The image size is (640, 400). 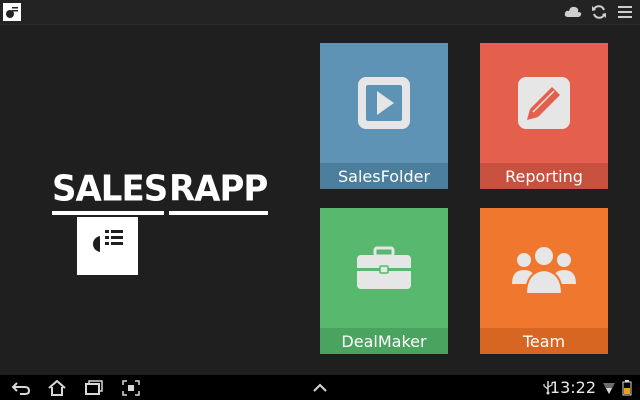 I want to click on tile-salesfolder: SalesFolder, so click(x=384, y=116).